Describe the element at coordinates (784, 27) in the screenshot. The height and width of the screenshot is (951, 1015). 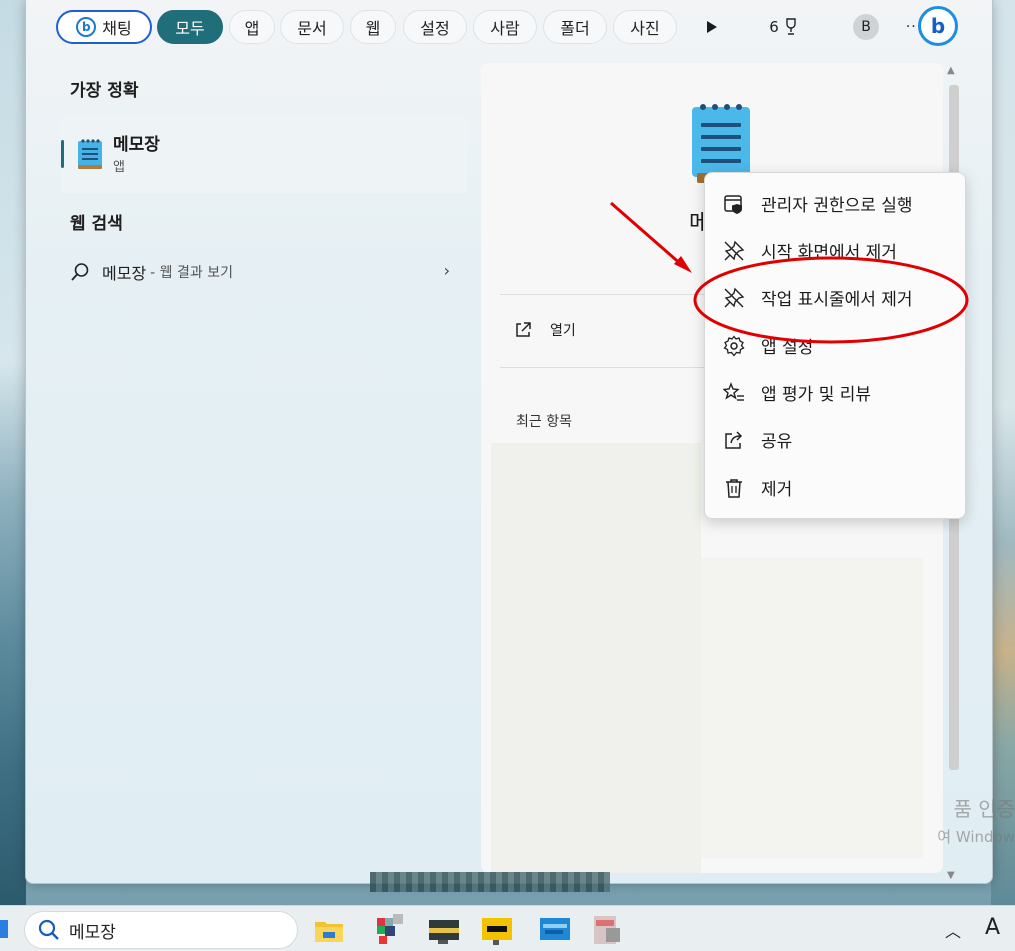
I see `rewards-button: 6` at that location.